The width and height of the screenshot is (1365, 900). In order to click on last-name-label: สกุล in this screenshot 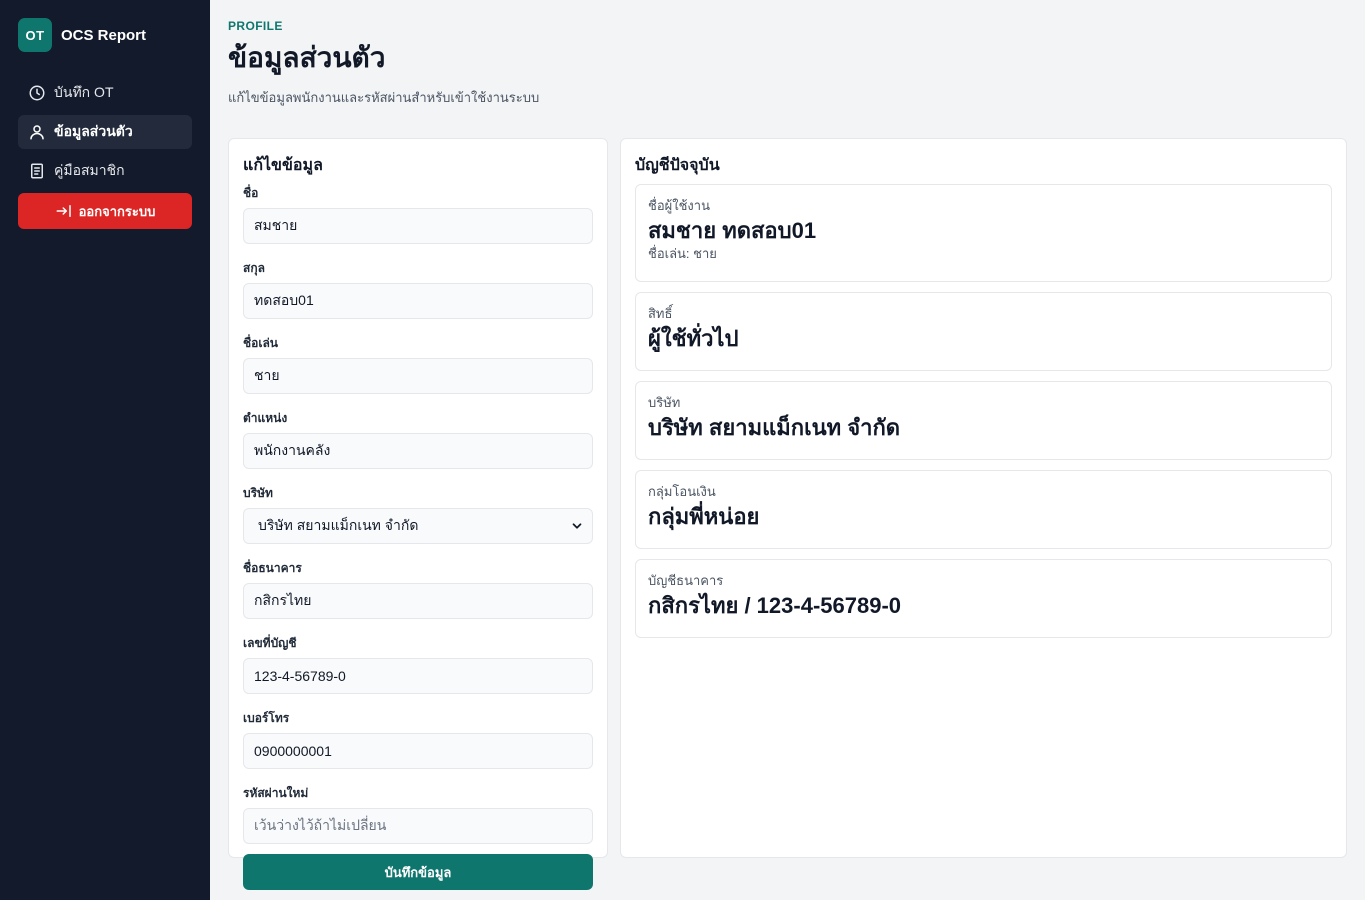, I will do `click(254, 268)`.